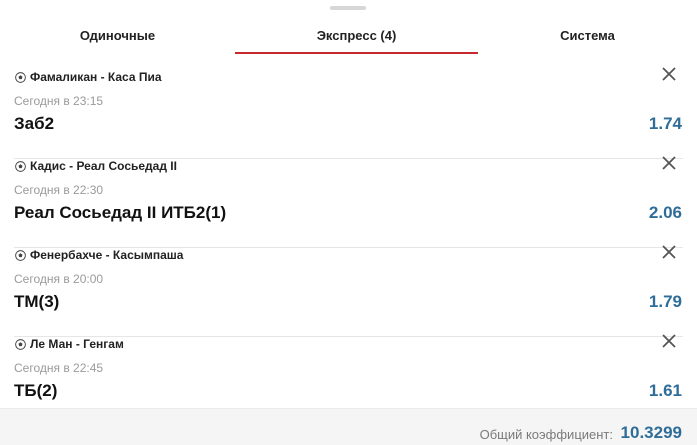  I want to click on match-name: Ле Ман - Генгам, so click(77, 344).